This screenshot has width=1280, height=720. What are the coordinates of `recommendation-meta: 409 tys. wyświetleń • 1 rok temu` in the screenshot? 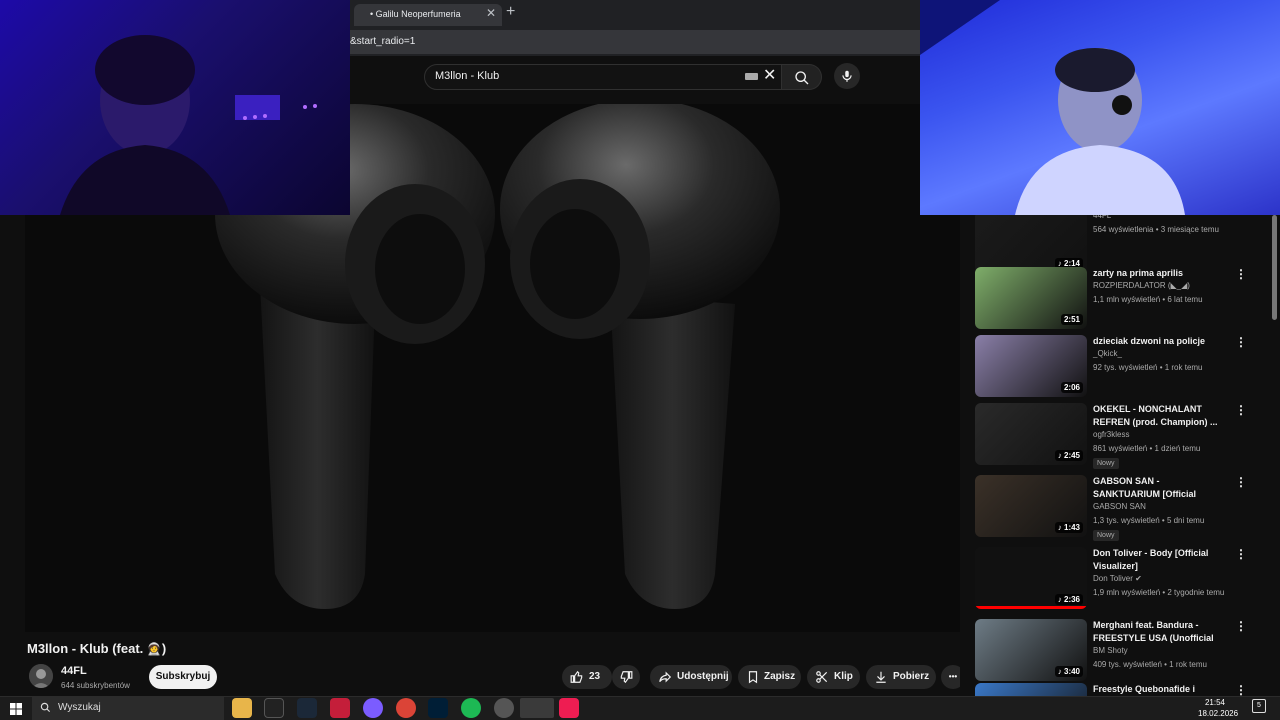 It's located at (1150, 664).